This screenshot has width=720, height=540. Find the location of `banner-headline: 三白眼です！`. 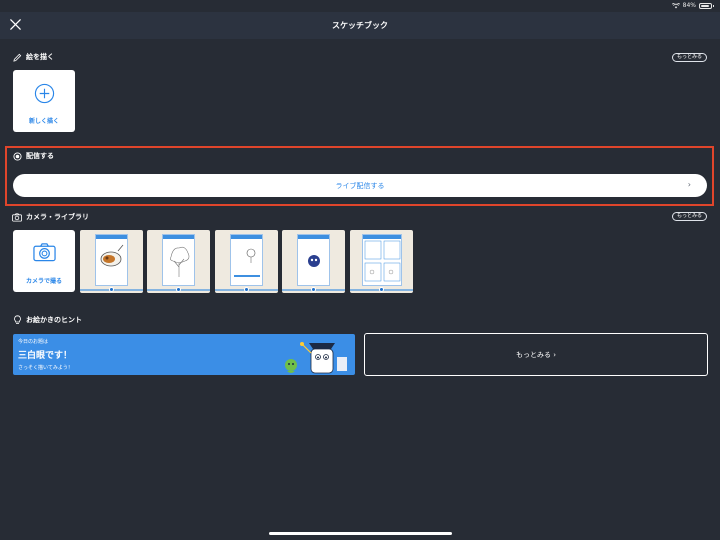

banner-headline: 三白眼です！ is located at coordinates (45, 356).